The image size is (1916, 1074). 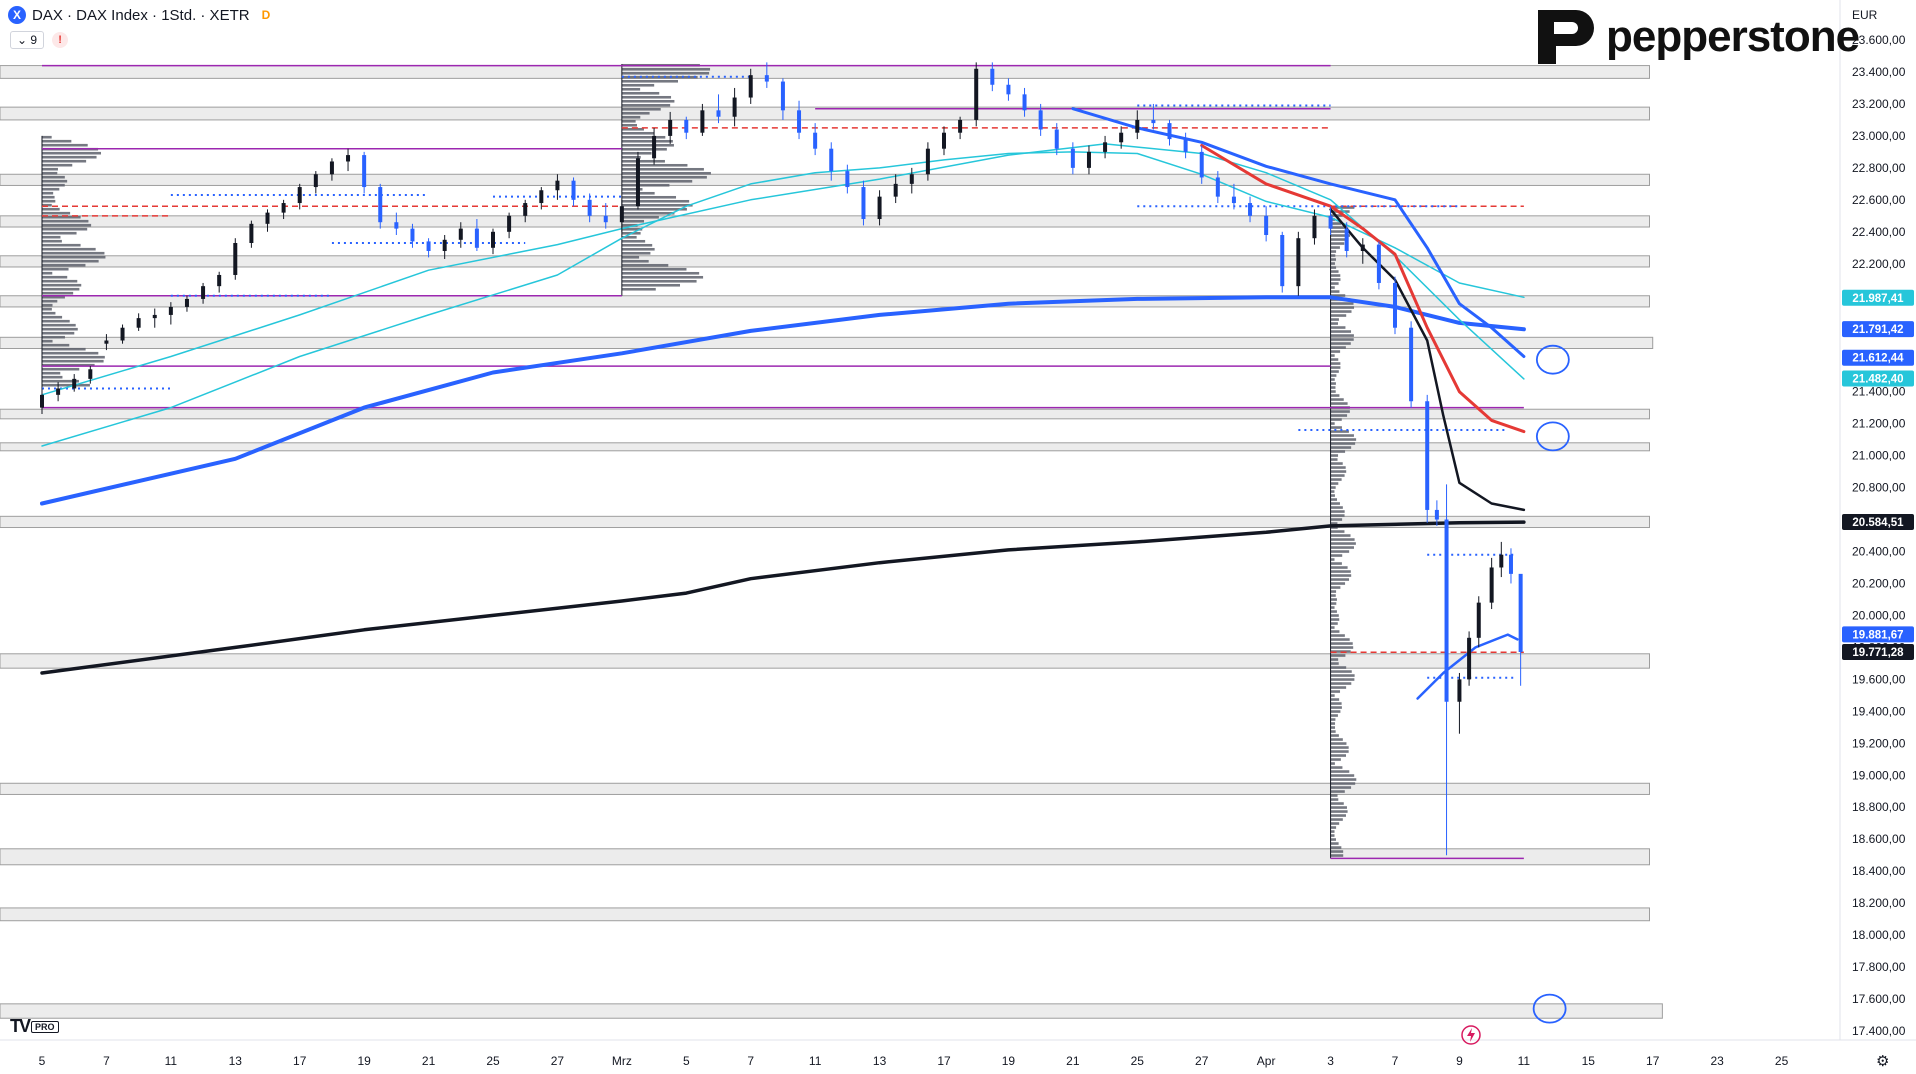 What do you see at coordinates (1589, 1061) in the screenshot?
I see `x-tick-label: 15` at bounding box center [1589, 1061].